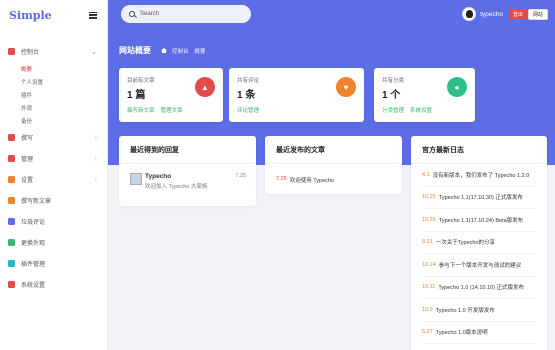 The height and width of the screenshot is (350, 555). I want to click on search-placeholder: Search, so click(150, 14).